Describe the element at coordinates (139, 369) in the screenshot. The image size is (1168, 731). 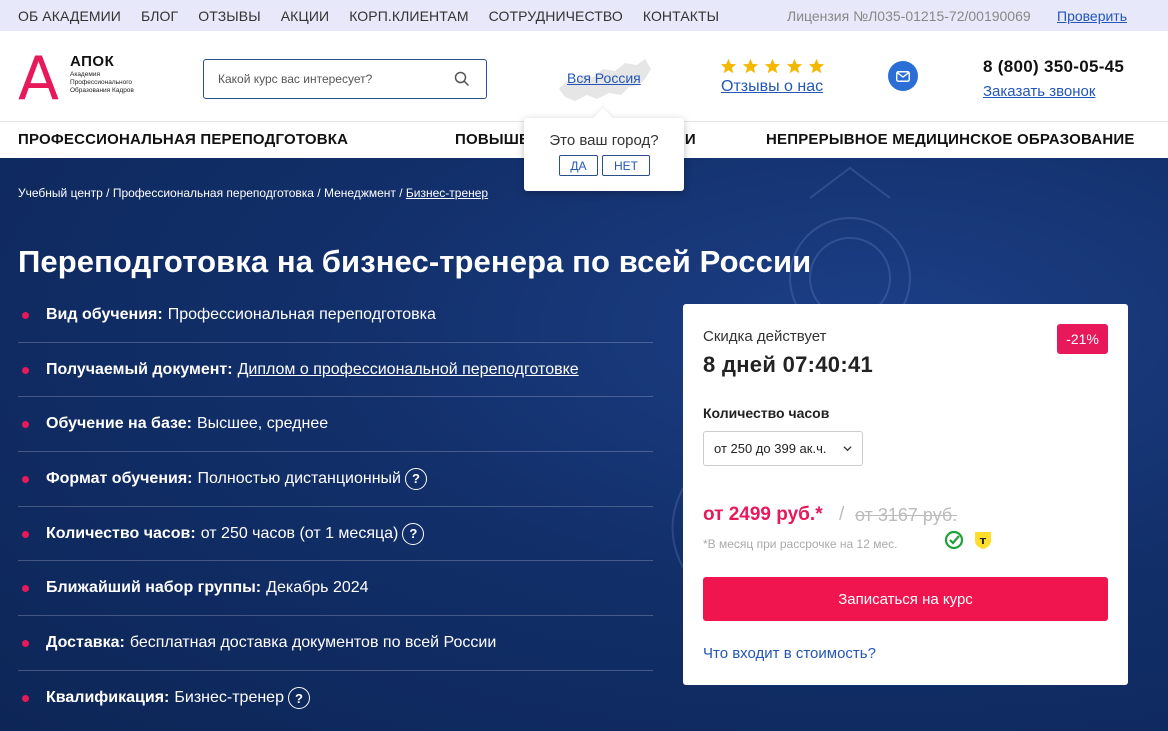
I see `property-label: Получаемый документ:` at that location.